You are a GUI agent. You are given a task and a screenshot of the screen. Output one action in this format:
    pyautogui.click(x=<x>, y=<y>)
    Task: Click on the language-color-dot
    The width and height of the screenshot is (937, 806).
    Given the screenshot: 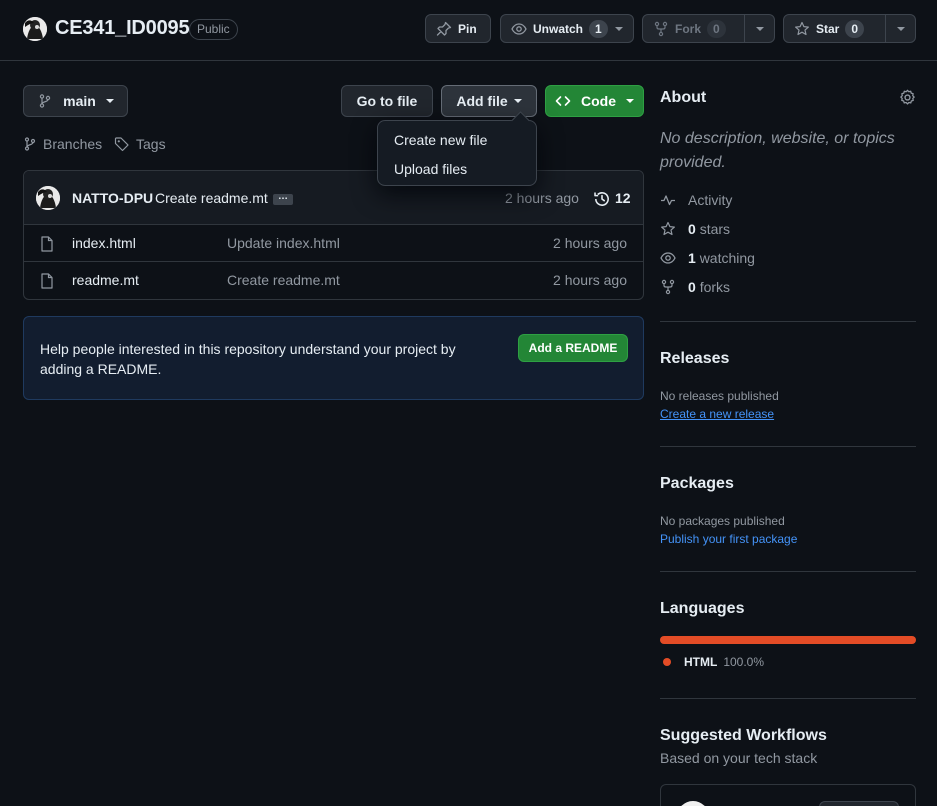 What is the action you would take?
    pyautogui.click(x=667, y=662)
    